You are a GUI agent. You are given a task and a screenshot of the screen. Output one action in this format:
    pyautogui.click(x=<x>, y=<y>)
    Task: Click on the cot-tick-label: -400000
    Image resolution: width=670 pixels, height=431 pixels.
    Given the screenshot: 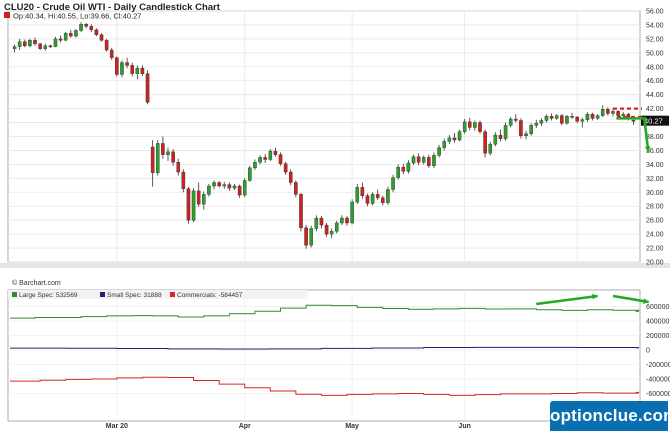 What is the action you would take?
    pyautogui.click(x=658, y=380)
    